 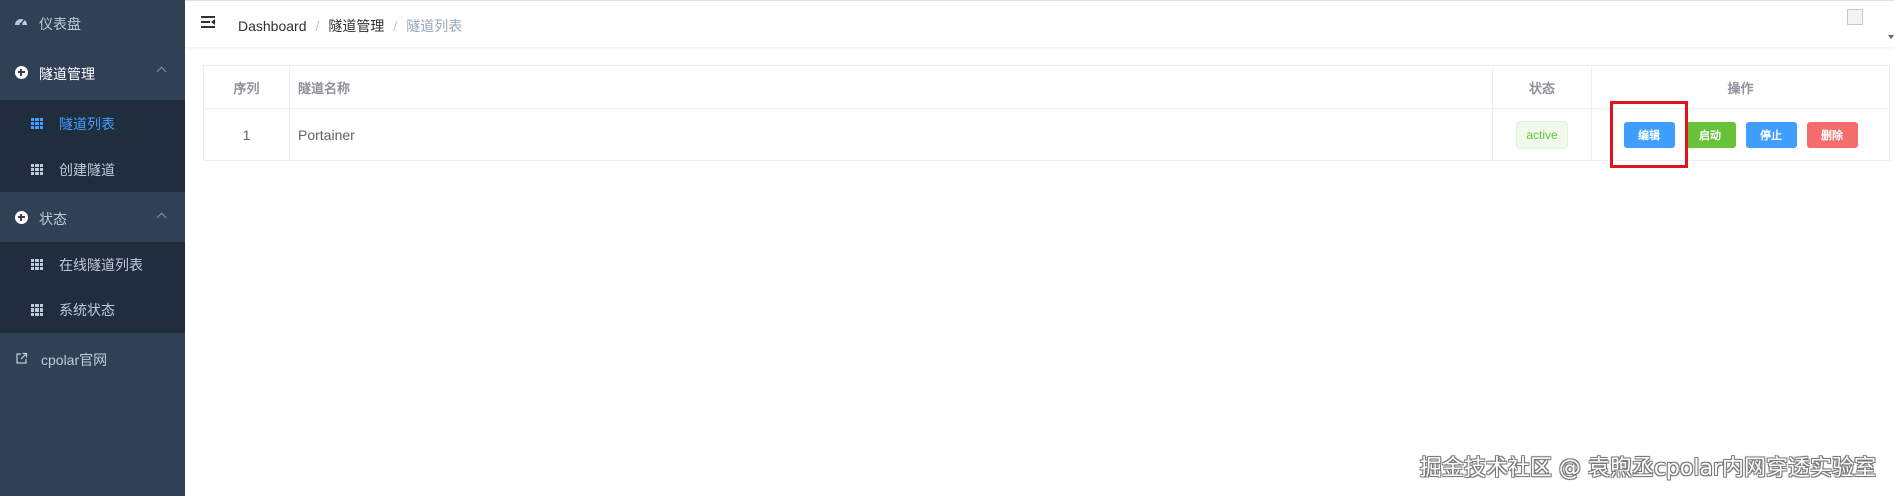 I want to click on status-cell: active, so click(x=1542, y=134).